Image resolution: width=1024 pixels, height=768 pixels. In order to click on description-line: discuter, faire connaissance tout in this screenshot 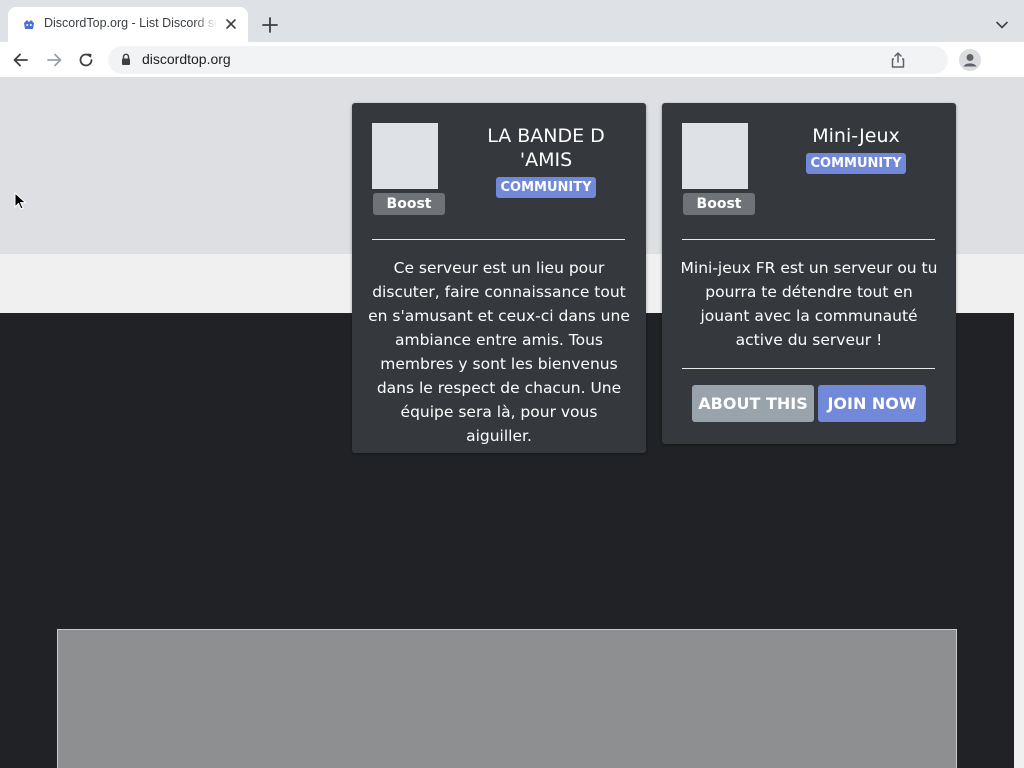, I will do `click(499, 292)`.